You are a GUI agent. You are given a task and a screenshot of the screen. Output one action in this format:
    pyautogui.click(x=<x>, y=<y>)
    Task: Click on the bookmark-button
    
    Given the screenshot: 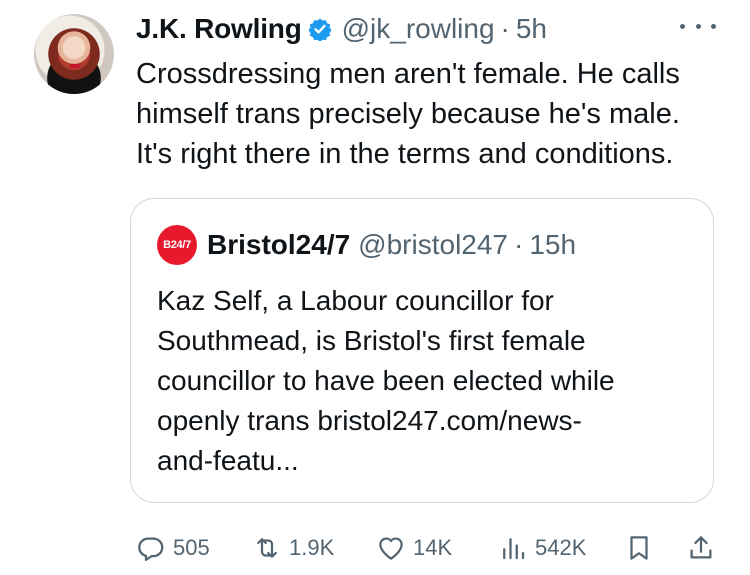 What is the action you would take?
    pyautogui.click(x=639, y=548)
    